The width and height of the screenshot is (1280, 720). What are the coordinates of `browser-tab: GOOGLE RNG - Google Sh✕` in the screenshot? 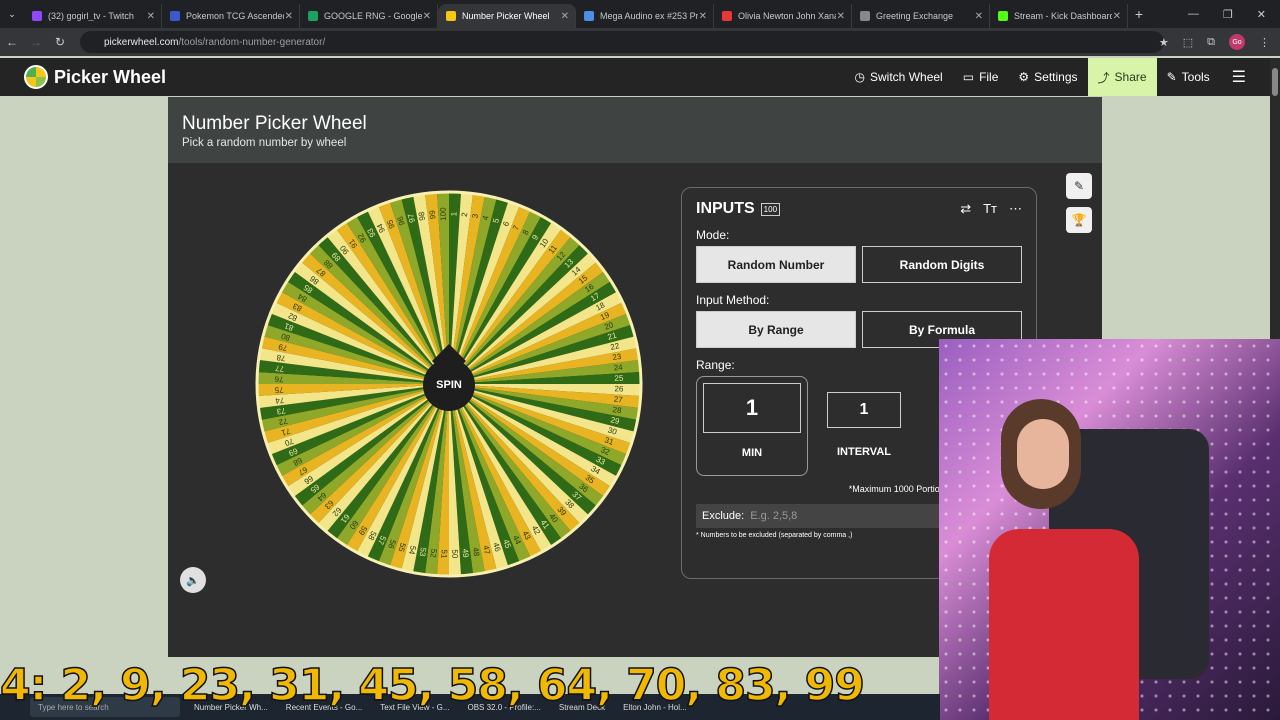 It's located at (369, 16).